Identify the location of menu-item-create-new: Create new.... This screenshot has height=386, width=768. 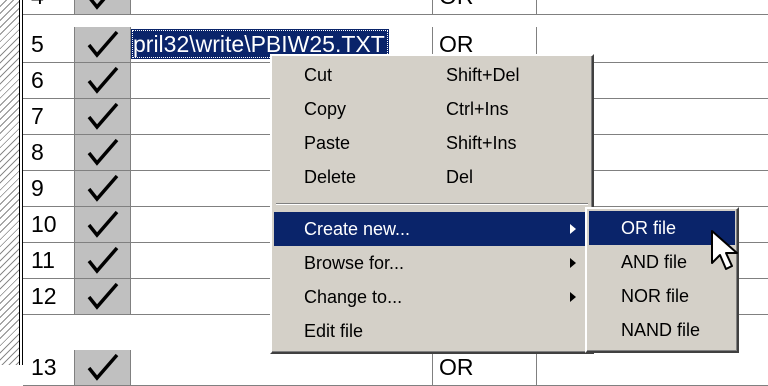
(432, 229).